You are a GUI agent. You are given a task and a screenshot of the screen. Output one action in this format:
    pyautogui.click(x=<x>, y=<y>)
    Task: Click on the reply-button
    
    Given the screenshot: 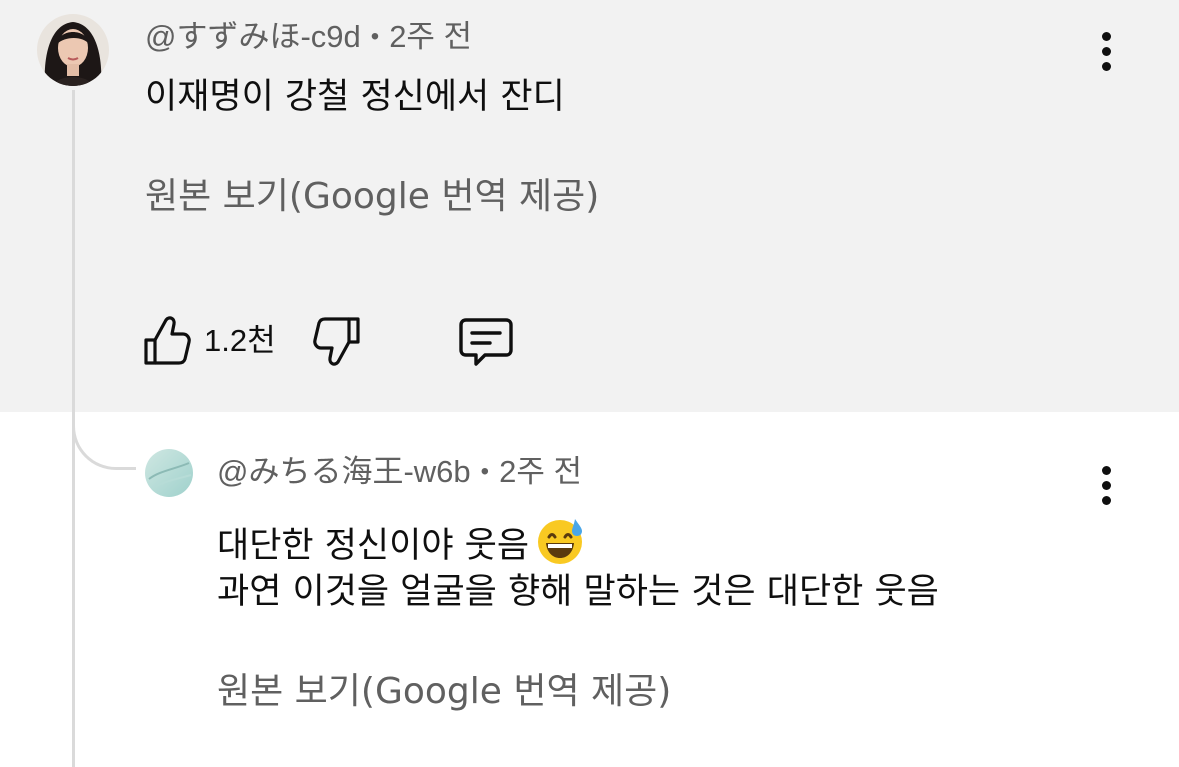 What is the action you would take?
    pyautogui.click(x=486, y=344)
    